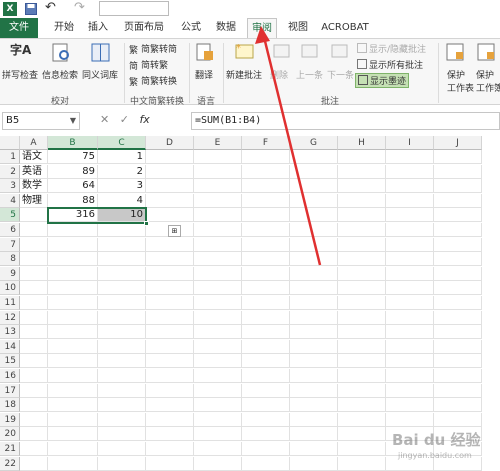 The width and height of the screenshot is (500, 471). Describe the element at coordinates (266, 463) in the screenshot. I see `cell-f22` at that location.